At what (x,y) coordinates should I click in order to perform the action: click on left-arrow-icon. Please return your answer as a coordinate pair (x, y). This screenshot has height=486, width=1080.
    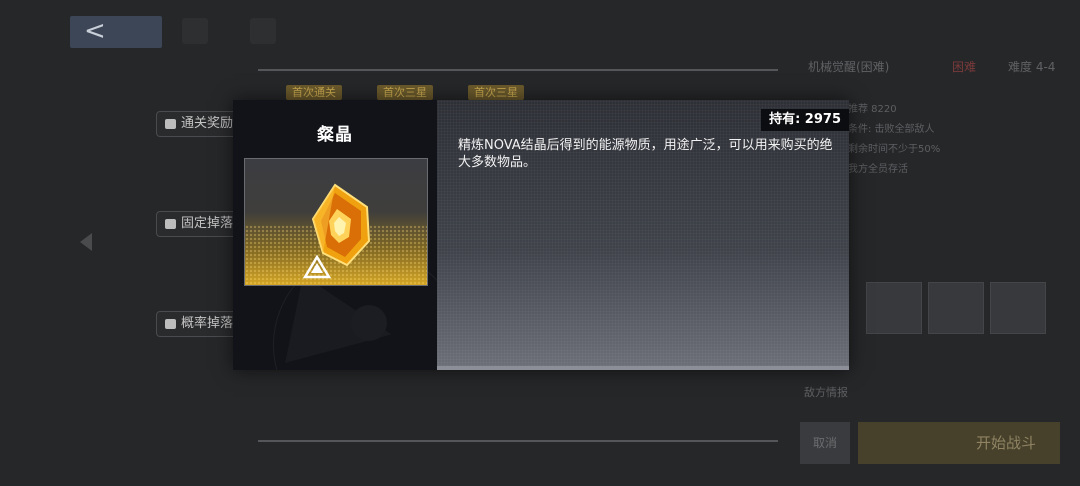
    Looking at the image, I should click on (86, 242).